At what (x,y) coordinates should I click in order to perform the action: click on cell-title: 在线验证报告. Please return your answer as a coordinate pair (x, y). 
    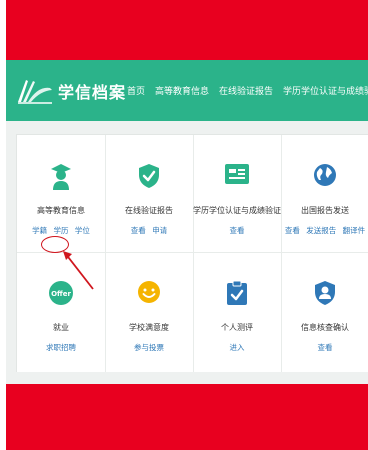
    Looking at the image, I should click on (149, 210).